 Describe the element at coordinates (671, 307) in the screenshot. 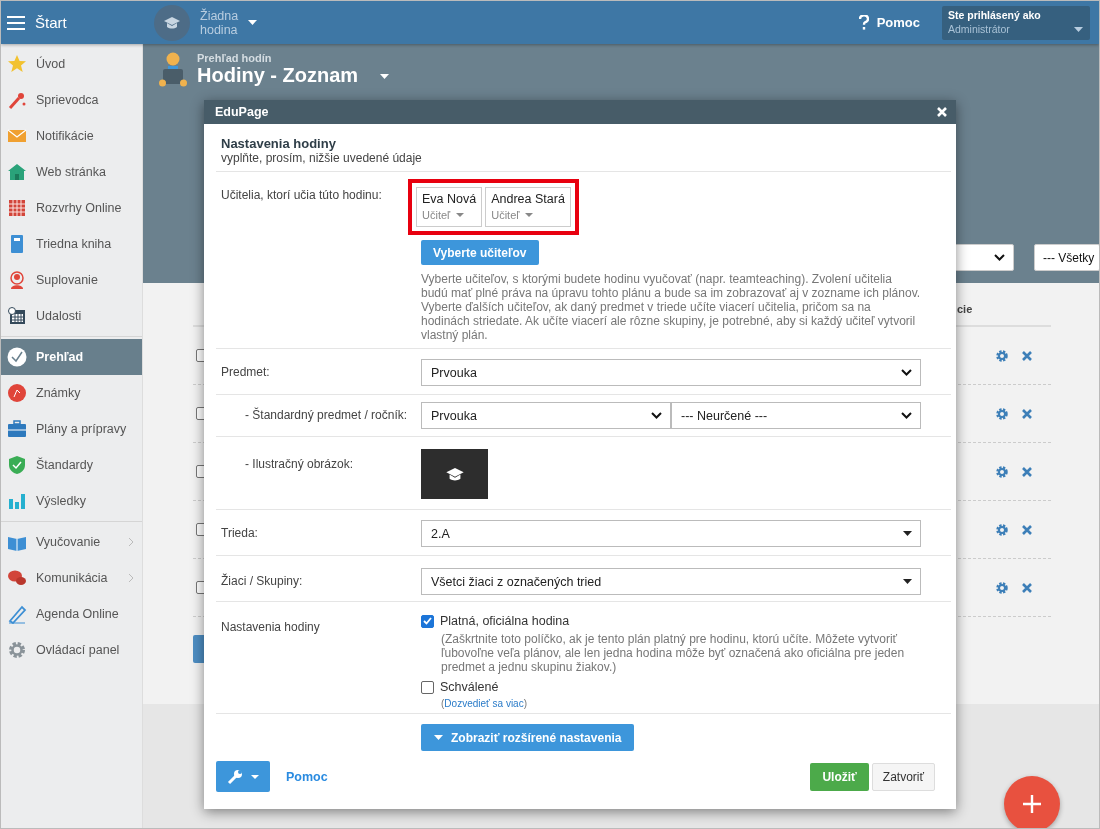

I see `help-text: Vyberte učiteľov, s ktorými budete hodinu vyučovať (napr. teamteaching). Zvolení učitelia budú mať plné práva na úpravu tohto plánu a bude sa im zobrazovať aj v zozname ich plánov. Vyberte ďalších učiteľov, ak daný predmet v triede učíte viacerí učitelia, pričom sa na hodinách striedate. Ak učíte viacerí ale rôzne skupiny, je potrebné, aby si každý učiteľ vytvoril vlastný plán.` at that location.